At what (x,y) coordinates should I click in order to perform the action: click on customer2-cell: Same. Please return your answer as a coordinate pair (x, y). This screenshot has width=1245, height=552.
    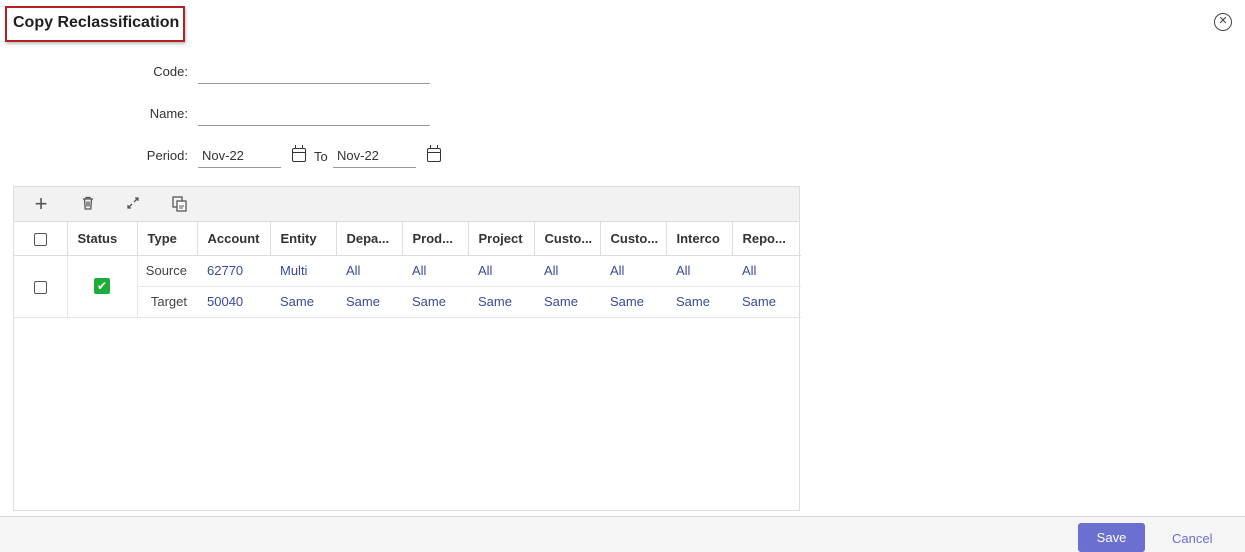
    Looking at the image, I should click on (633, 302).